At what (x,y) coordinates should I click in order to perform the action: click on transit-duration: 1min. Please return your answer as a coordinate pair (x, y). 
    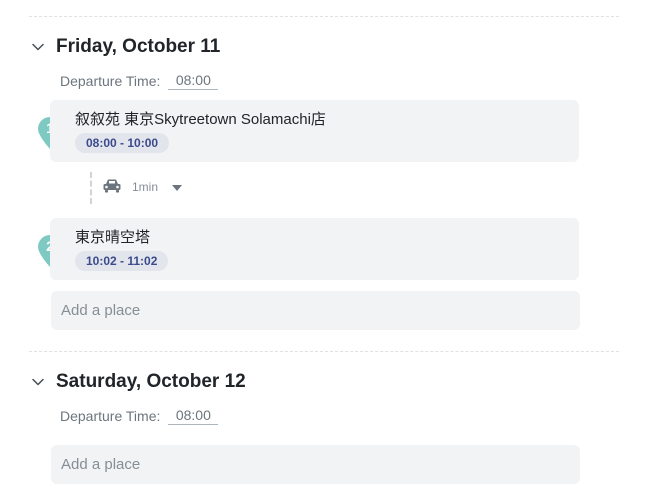
    Looking at the image, I should click on (145, 187).